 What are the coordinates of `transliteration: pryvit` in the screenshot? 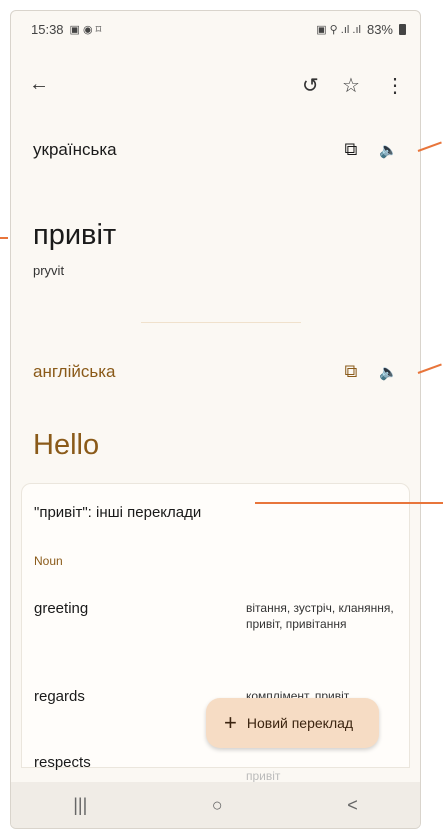 It's located at (49, 270).